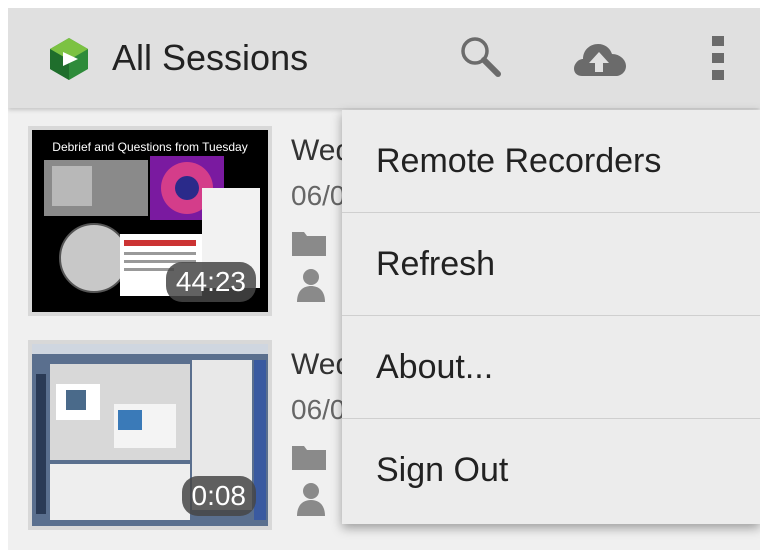 The width and height of the screenshot is (768, 557). What do you see at coordinates (480, 56) in the screenshot?
I see `search-icon` at bounding box center [480, 56].